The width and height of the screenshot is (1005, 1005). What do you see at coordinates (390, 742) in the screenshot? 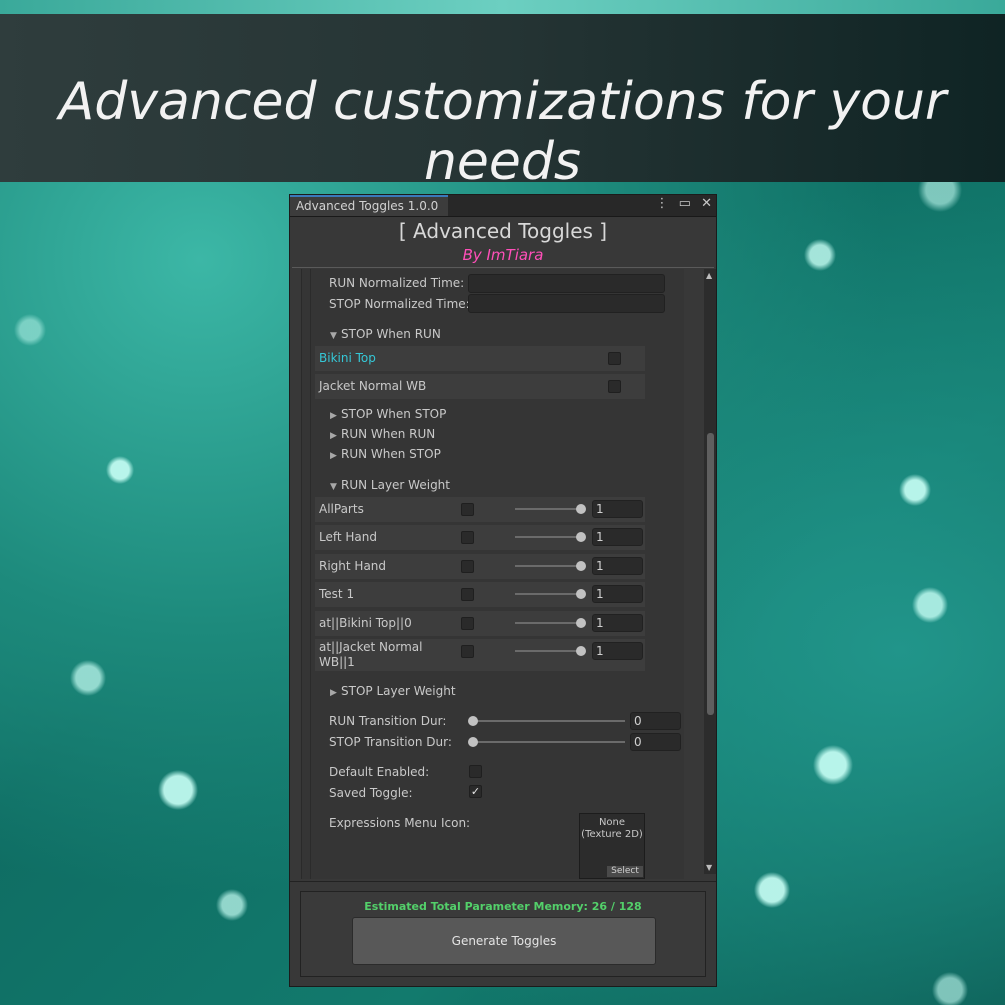
I see `stop-transition-label: STOP Transition Dur:` at bounding box center [390, 742].